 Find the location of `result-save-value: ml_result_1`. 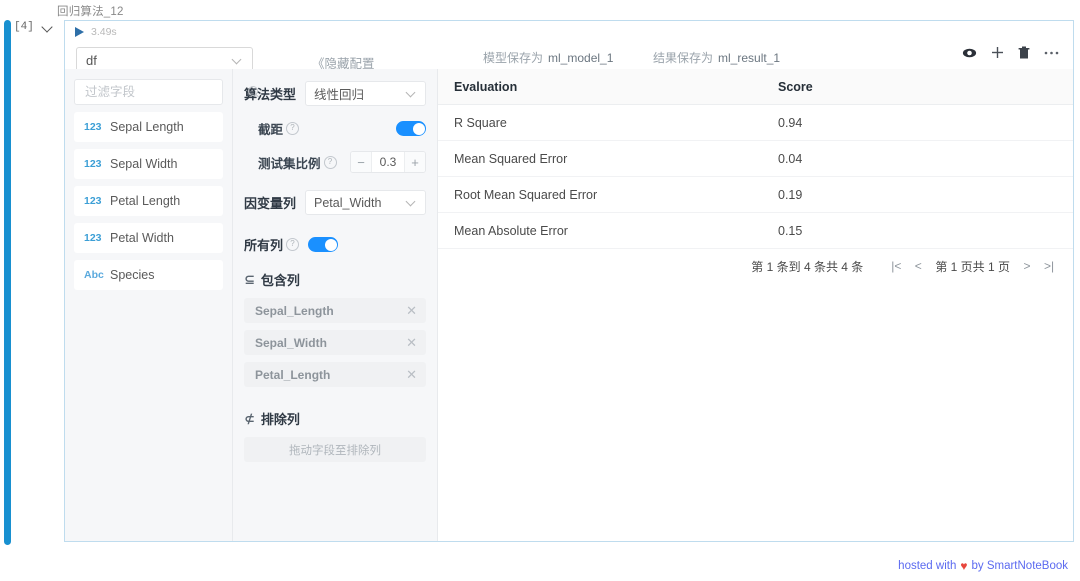

result-save-value: ml_result_1 is located at coordinates (749, 58).